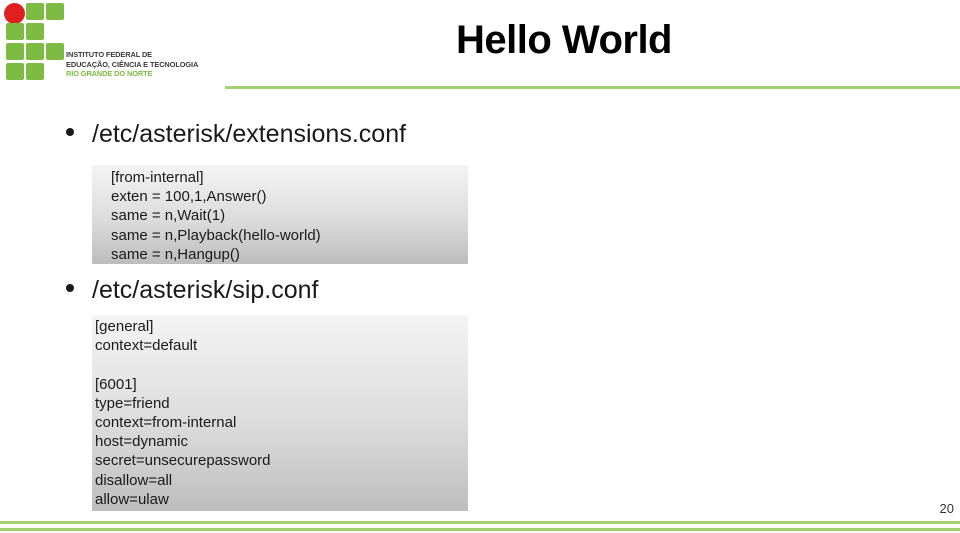  I want to click on code-line: context=default, so click(146, 346).